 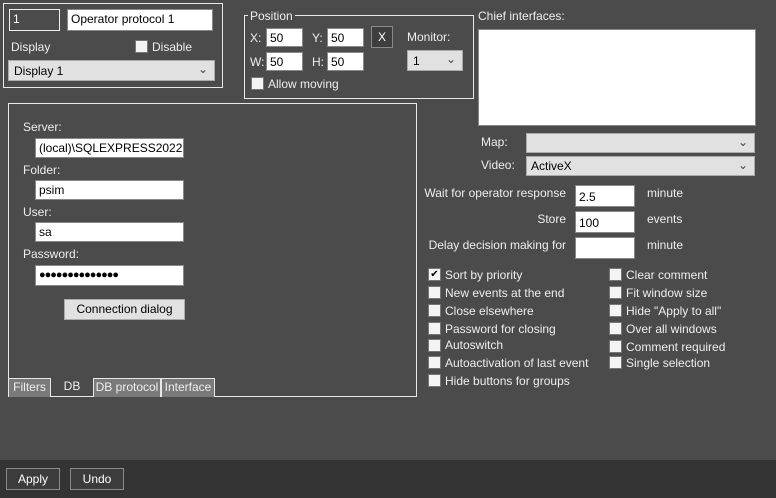 What do you see at coordinates (671, 329) in the screenshot?
I see `option-label: Over all windows` at bounding box center [671, 329].